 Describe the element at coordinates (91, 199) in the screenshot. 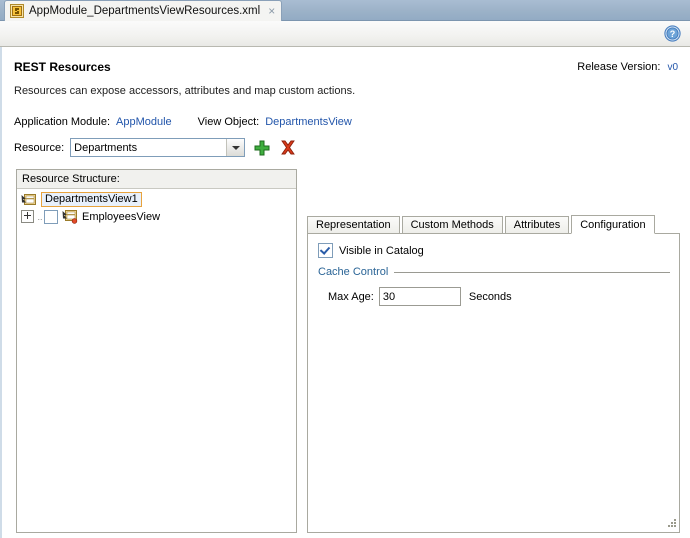

I see `tree-node-label: DepartmentsView1` at that location.